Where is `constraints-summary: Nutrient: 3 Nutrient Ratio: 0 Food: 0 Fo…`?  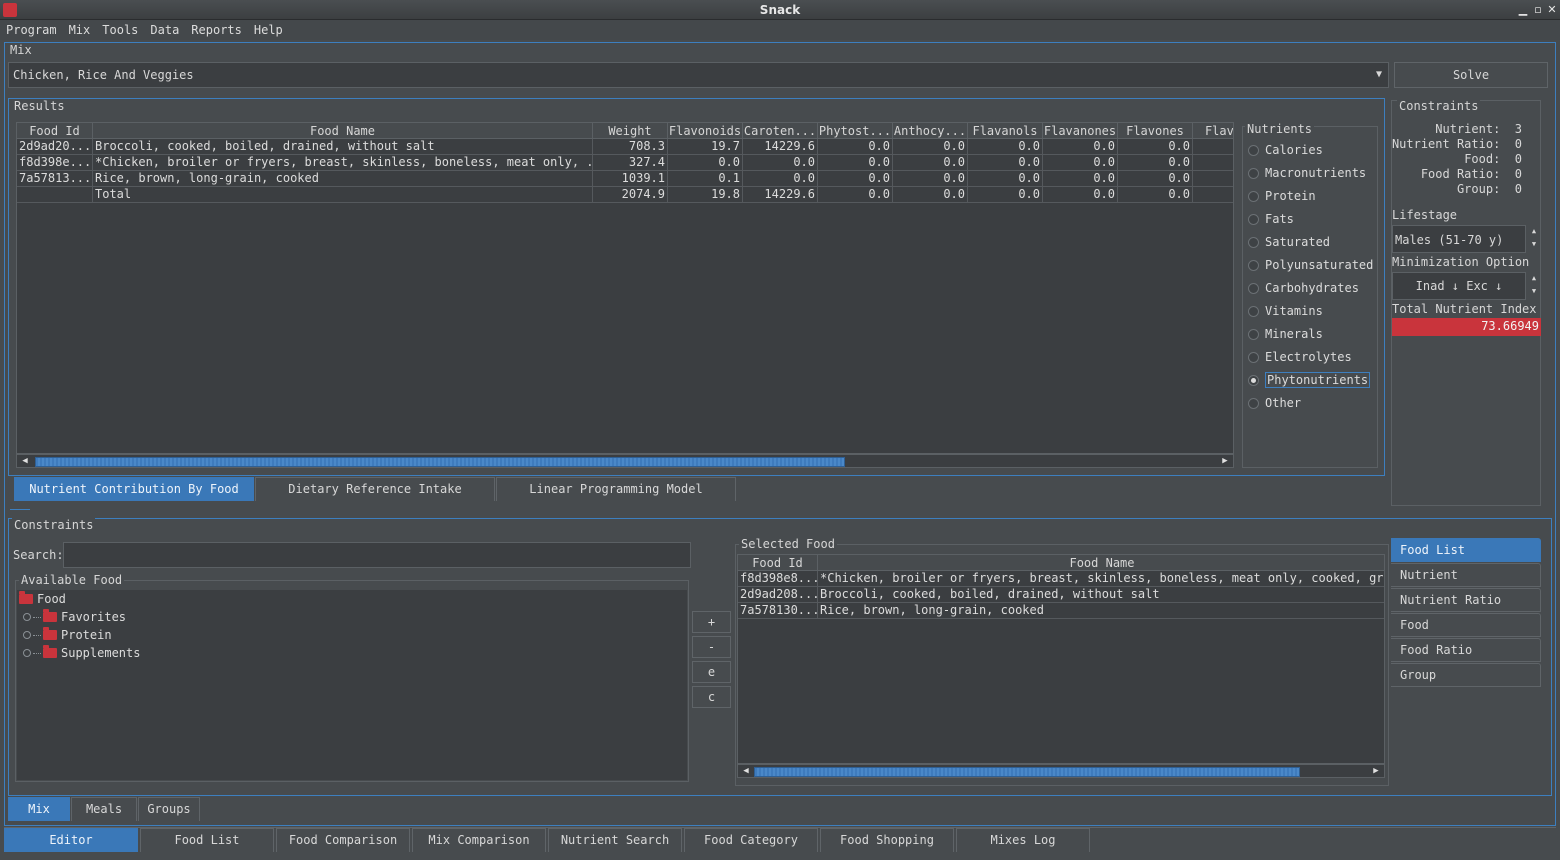 constraints-summary: Nutrient: 3 Nutrient Ratio: 0 Food: 0 Fo… is located at coordinates (1462, 162).